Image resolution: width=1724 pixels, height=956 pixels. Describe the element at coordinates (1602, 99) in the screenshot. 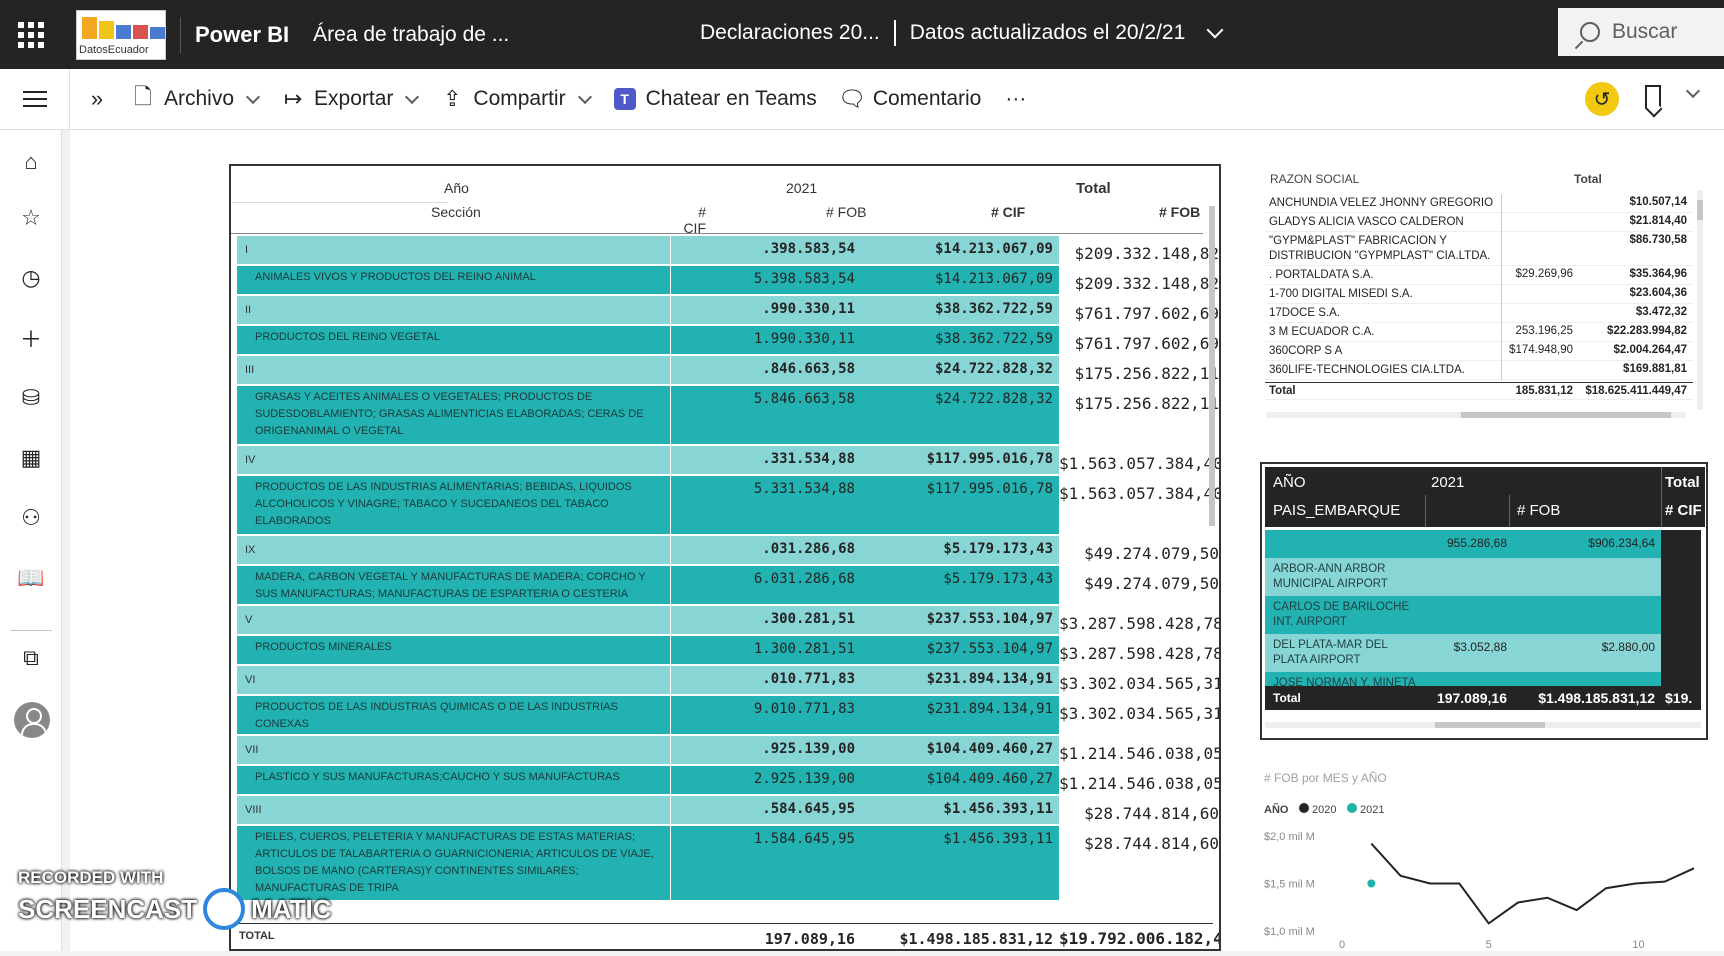

I see `reset-icon: ↺` at that location.